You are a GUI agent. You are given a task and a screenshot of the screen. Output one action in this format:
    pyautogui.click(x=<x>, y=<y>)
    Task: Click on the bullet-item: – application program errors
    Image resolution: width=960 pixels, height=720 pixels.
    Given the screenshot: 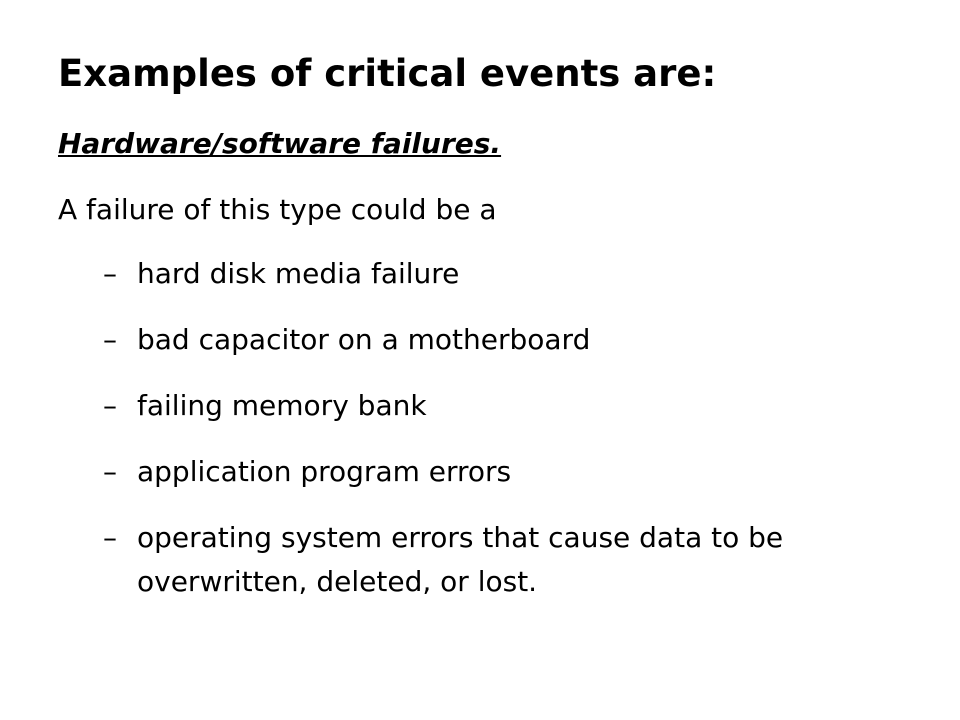 What is the action you would take?
    pyautogui.click(x=503, y=472)
    